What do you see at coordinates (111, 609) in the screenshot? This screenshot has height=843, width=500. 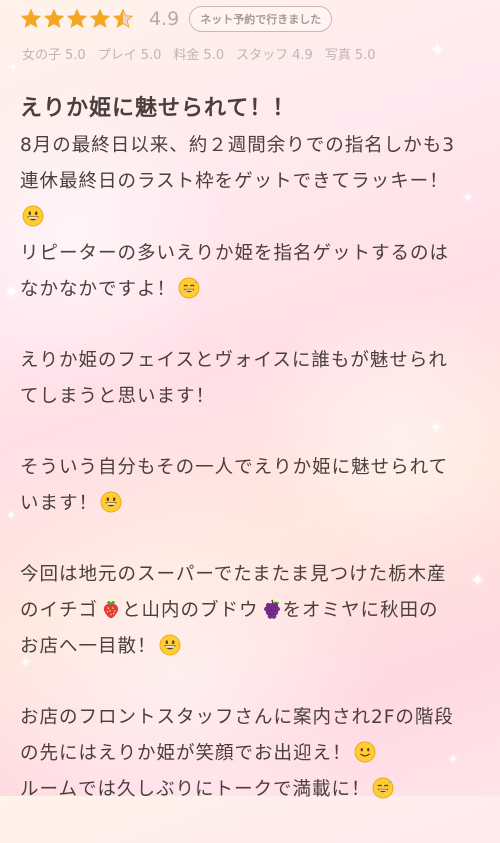 I see `strawberry-icon` at bounding box center [111, 609].